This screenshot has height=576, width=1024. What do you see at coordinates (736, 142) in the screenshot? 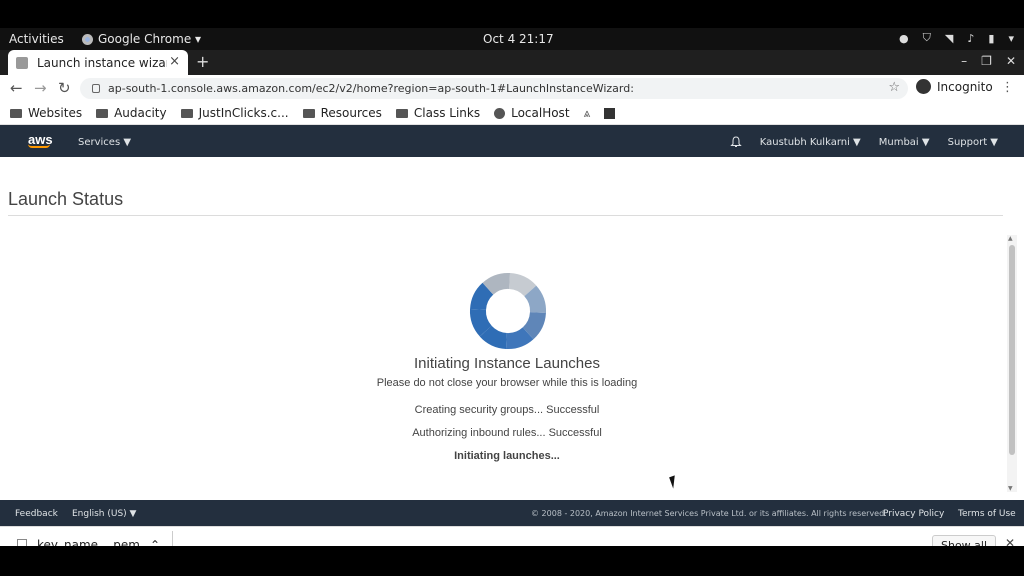
I see `bell-icon` at bounding box center [736, 142].